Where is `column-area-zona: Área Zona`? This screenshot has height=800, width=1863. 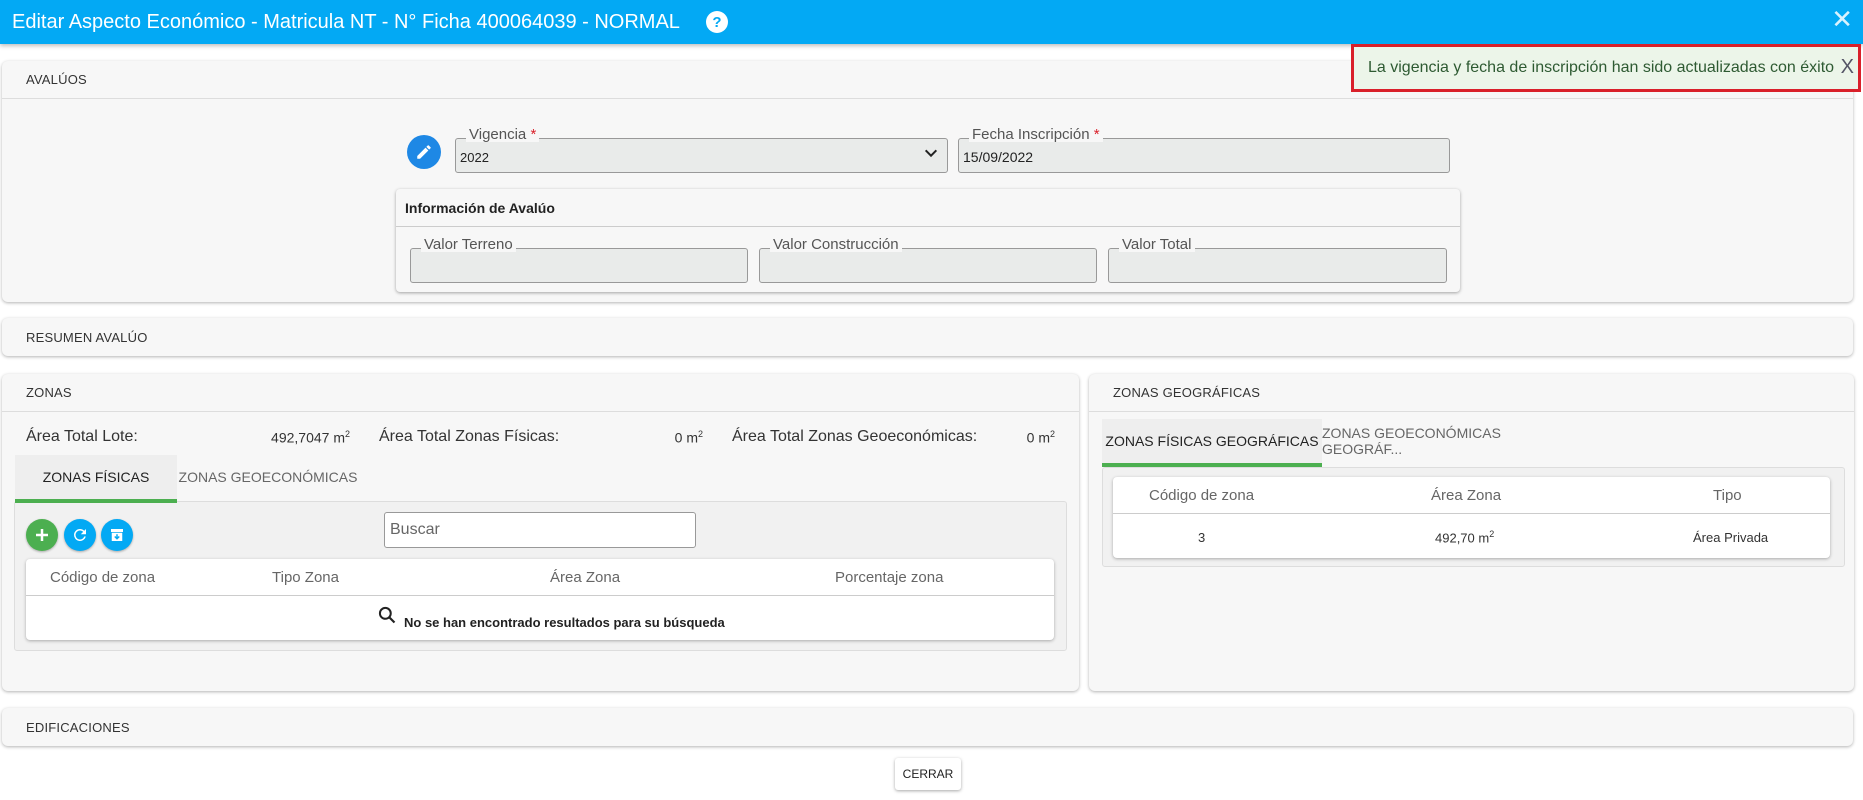
column-area-zona: Área Zona is located at coordinates (585, 577).